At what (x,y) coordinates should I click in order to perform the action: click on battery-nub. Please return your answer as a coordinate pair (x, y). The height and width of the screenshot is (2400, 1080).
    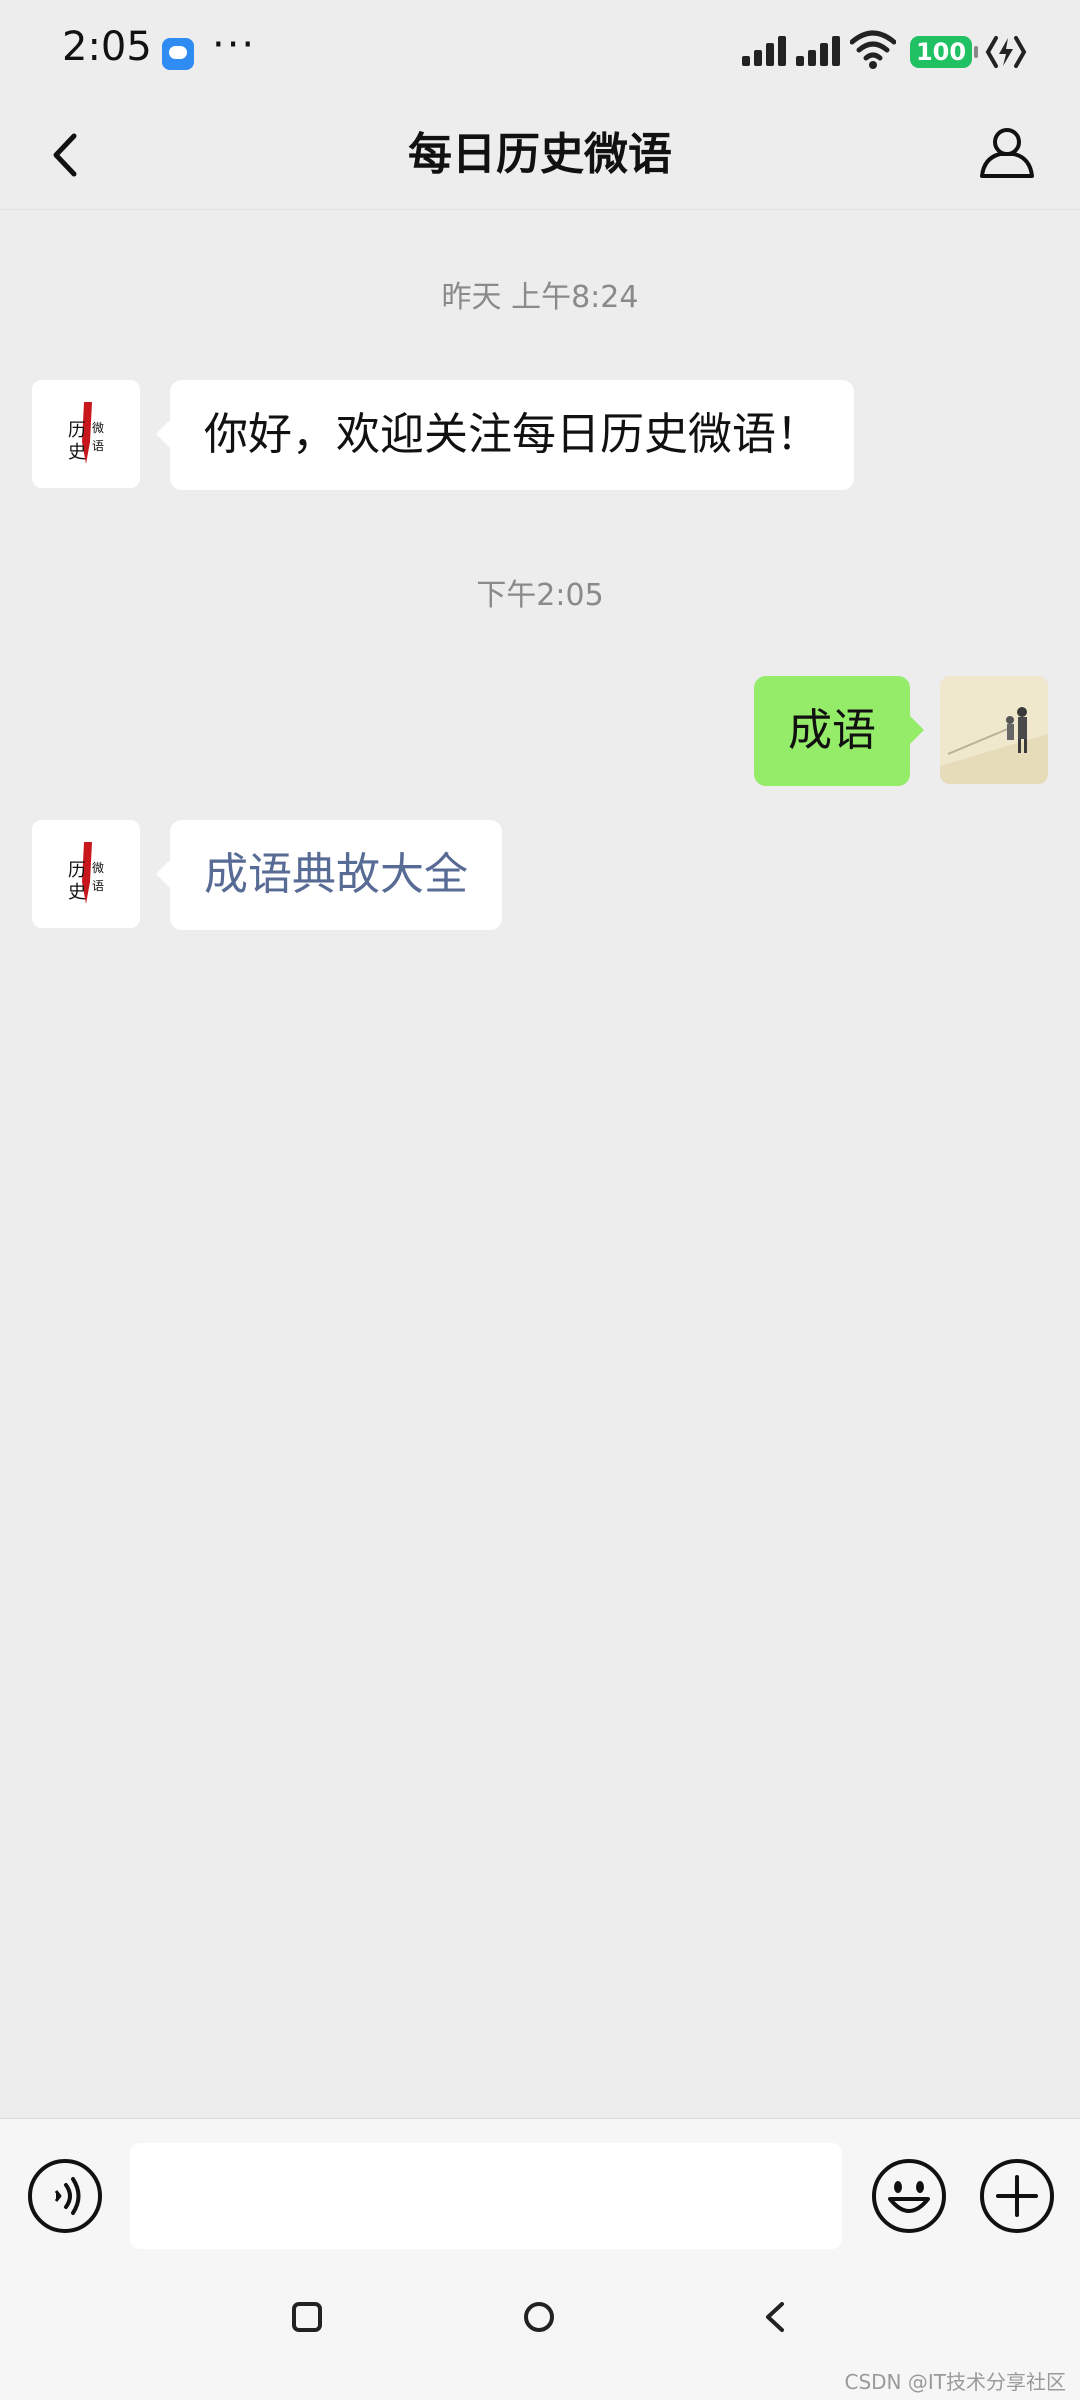
    Looking at the image, I should click on (976, 52).